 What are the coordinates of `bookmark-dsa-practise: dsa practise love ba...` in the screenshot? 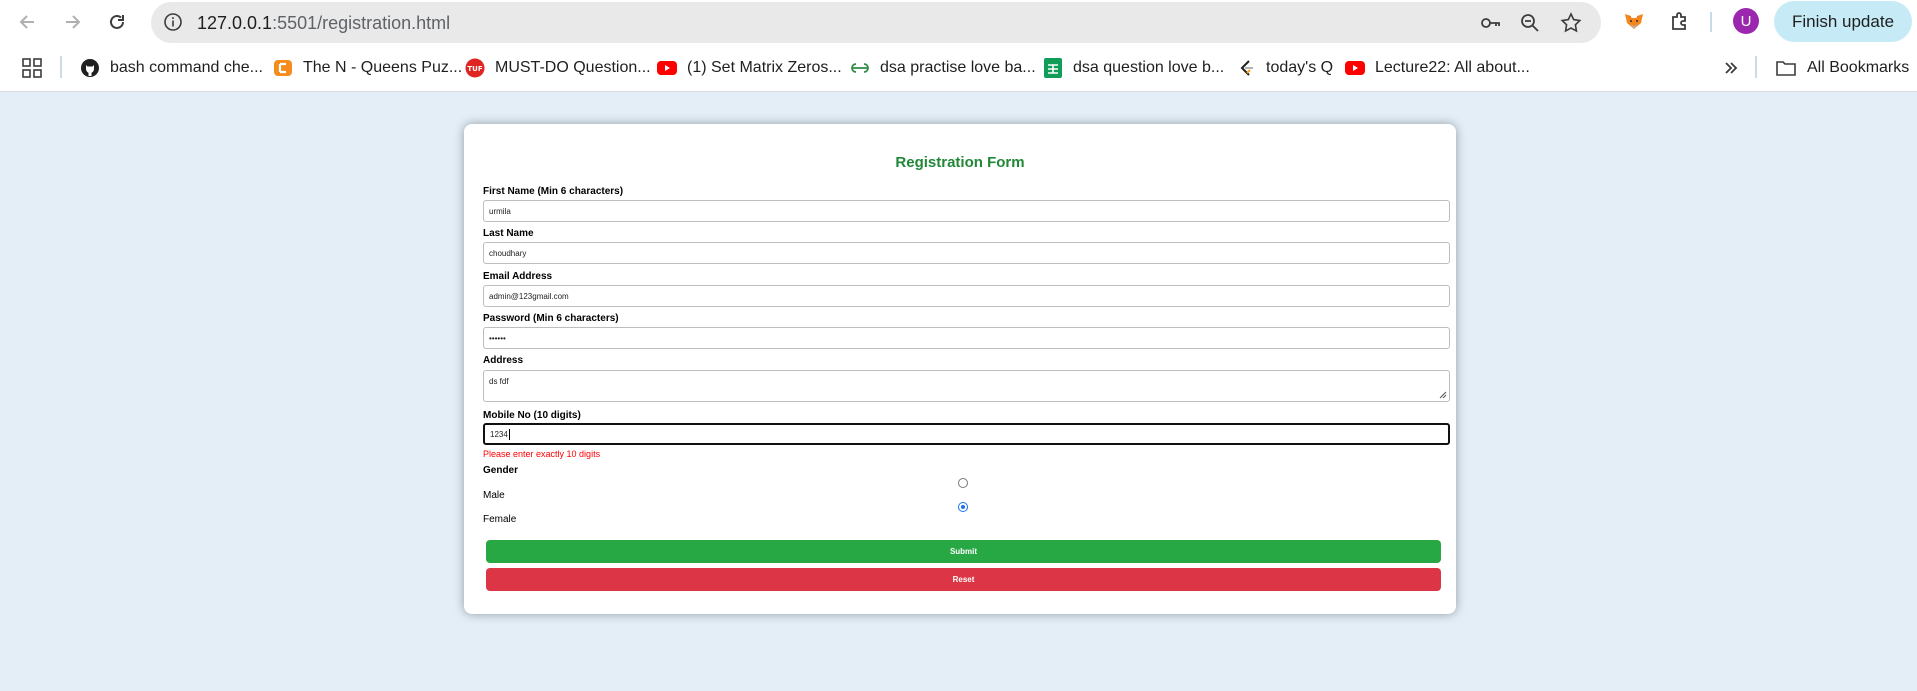 It's located at (943, 68).